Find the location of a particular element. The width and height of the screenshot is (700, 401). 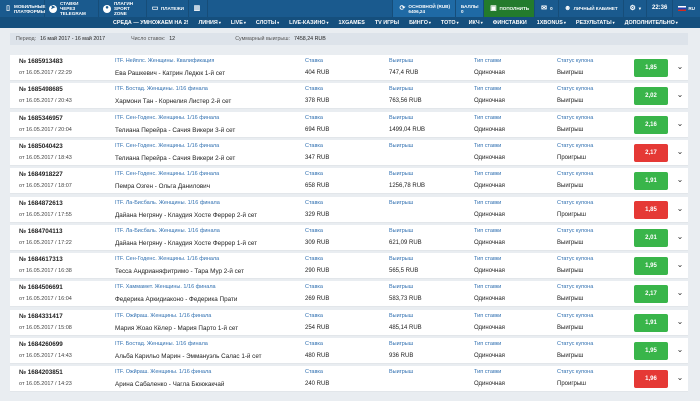

bet-match: Федерика Аркидиаконо - Федерика Прати is located at coordinates (176, 300).